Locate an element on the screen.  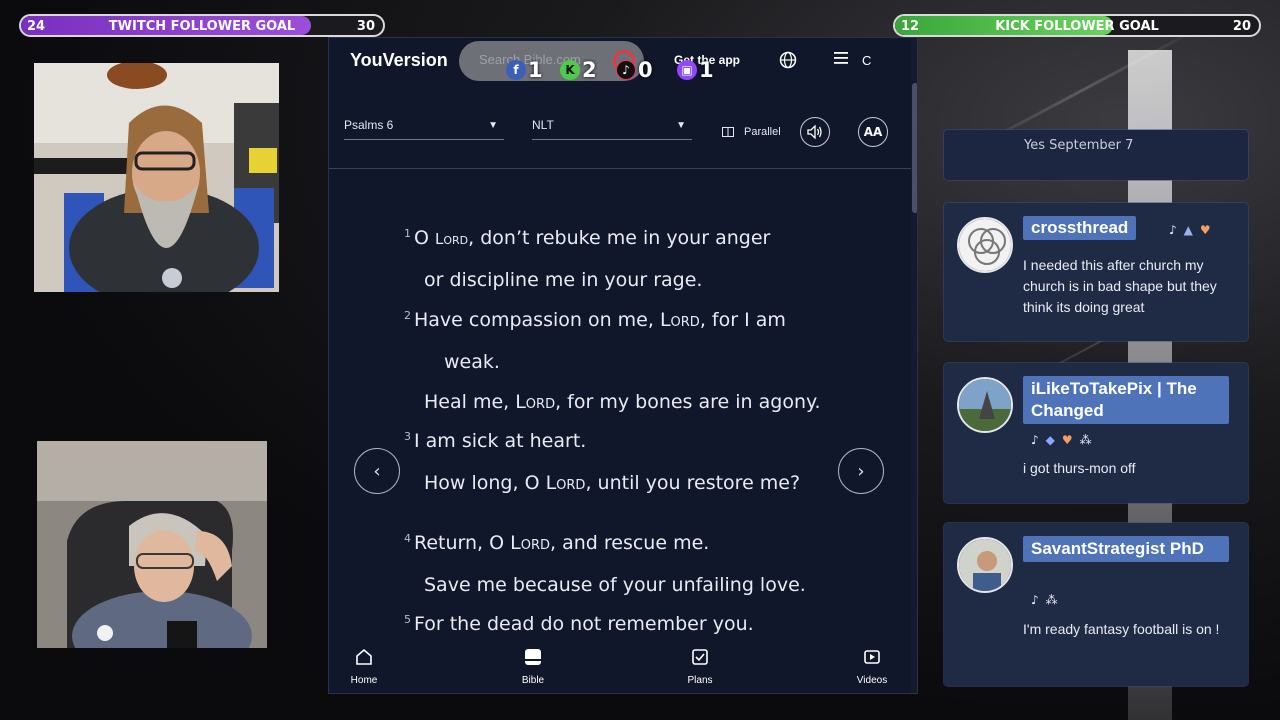
user-badges: ♪ ▲ ♥ is located at coordinates (1190, 230).